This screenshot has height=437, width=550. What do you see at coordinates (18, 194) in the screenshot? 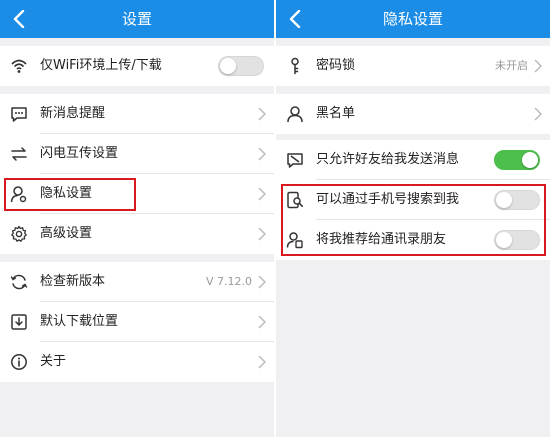
I see `privacy-icon` at bounding box center [18, 194].